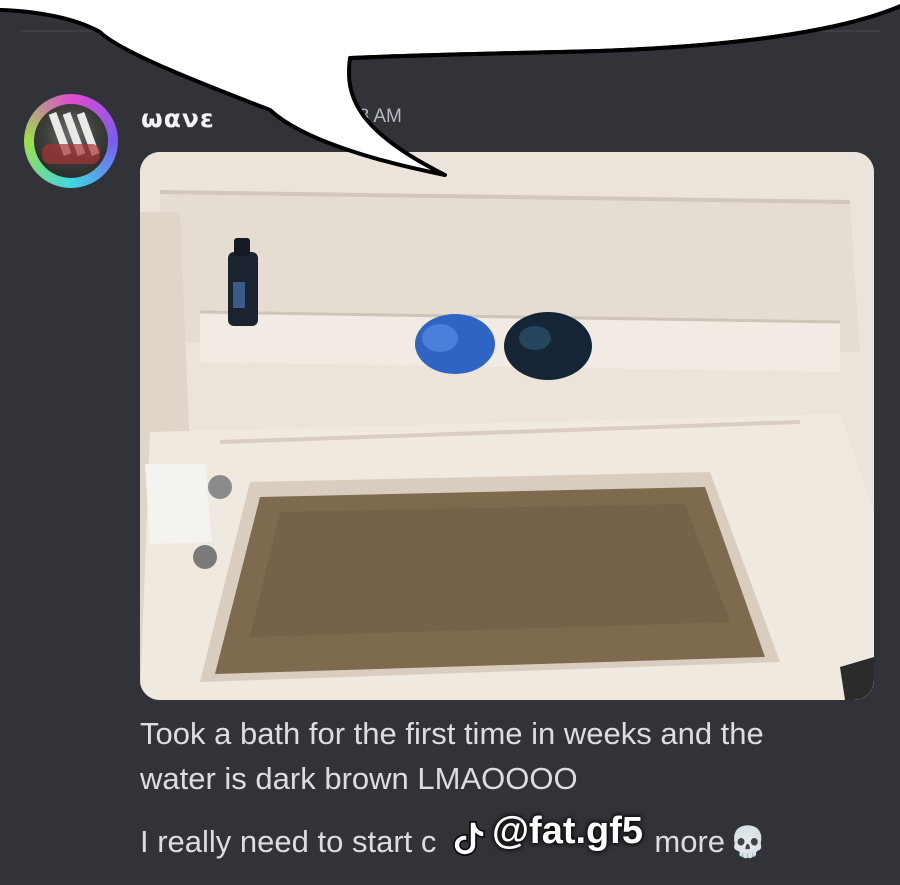 Image resolution: width=900 pixels, height=885 pixels. I want to click on avatar, so click(71, 141).